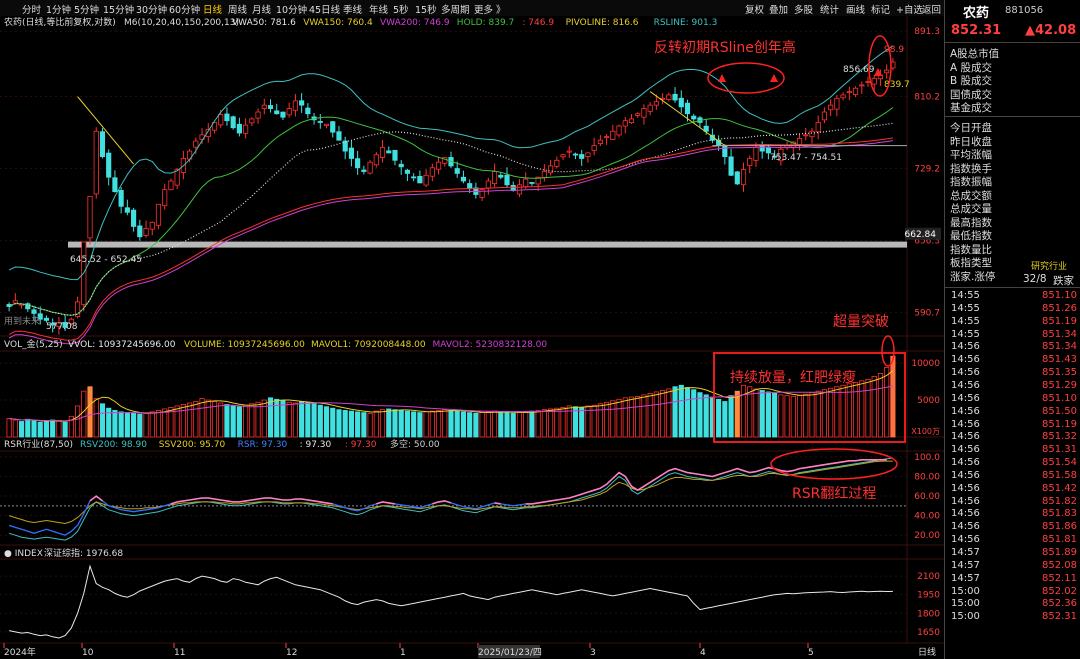 This screenshot has height=659, width=1080. What do you see at coordinates (1059, 463) in the screenshot?
I see `tick-price: 851.54` at bounding box center [1059, 463].